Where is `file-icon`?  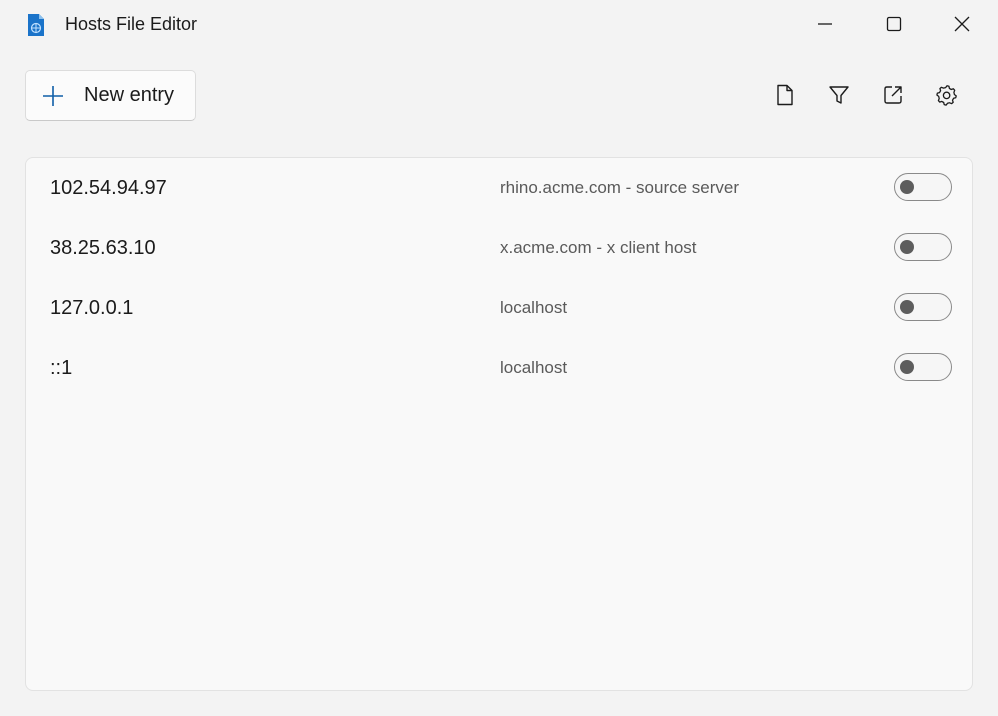 file-icon is located at coordinates (785, 95).